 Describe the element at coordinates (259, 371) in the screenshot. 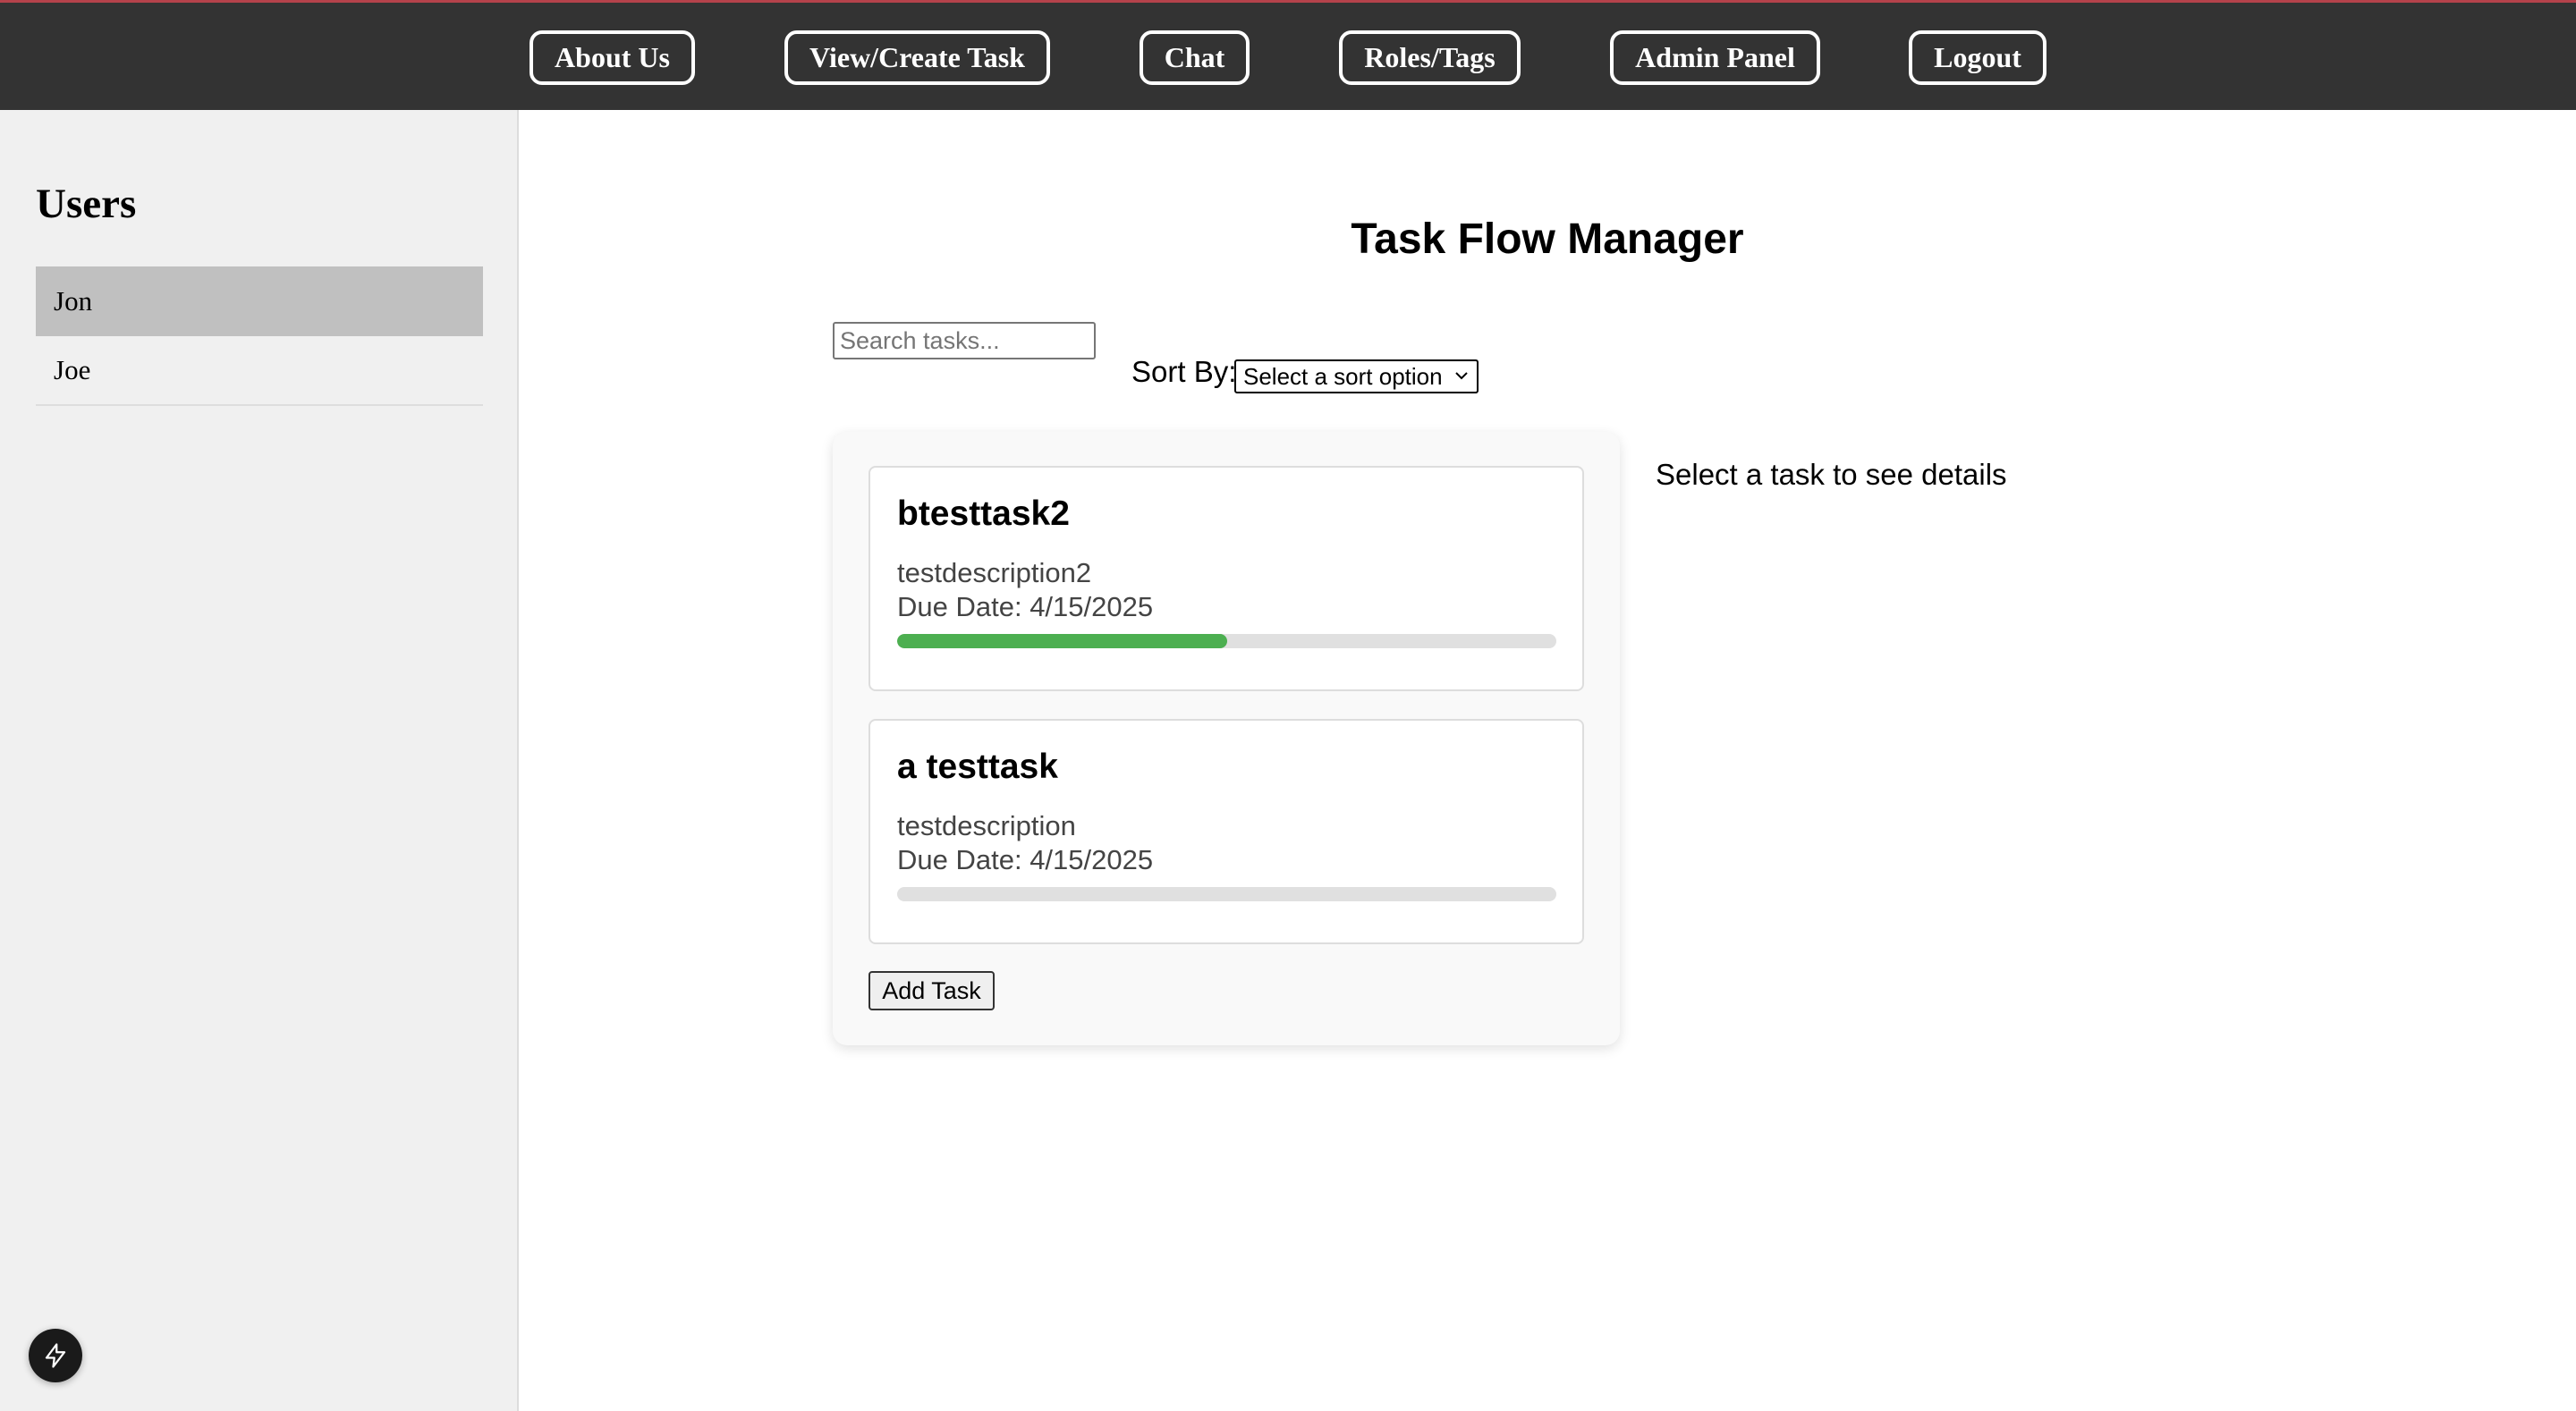

I see `user-item-joe: Joe` at that location.